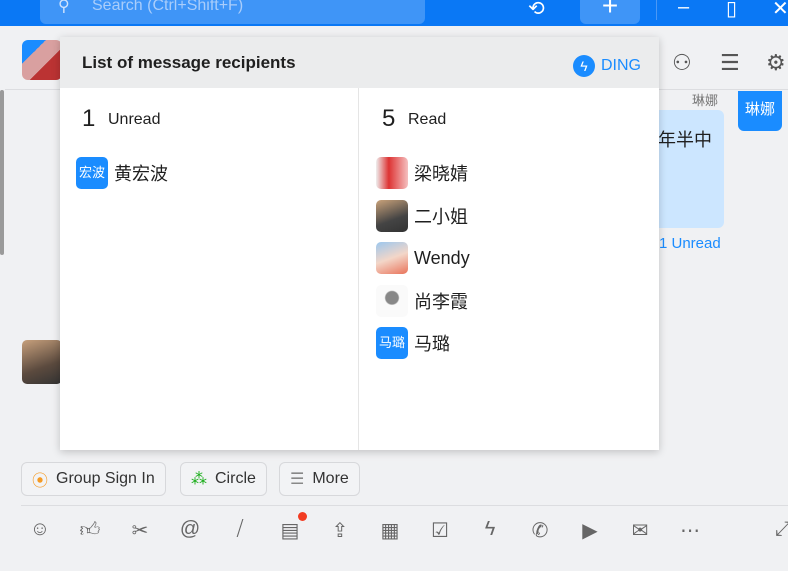  What do you see at coordinates (427, 119) in the screenshot?
I see `read-label: Read` at bounding box center [427, 119].